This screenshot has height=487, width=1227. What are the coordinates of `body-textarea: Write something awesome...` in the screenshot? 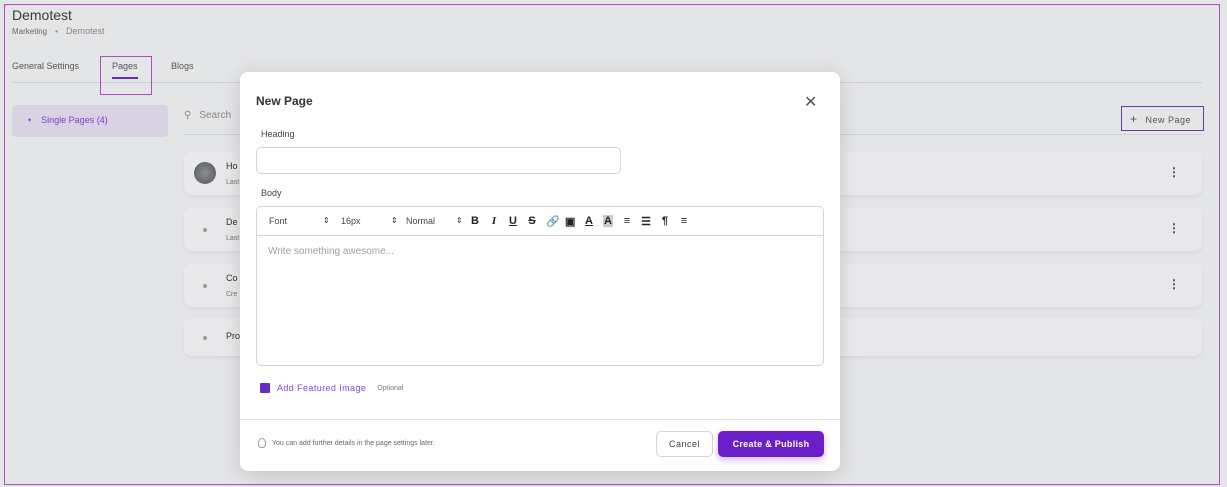 It's located at (540, 251).